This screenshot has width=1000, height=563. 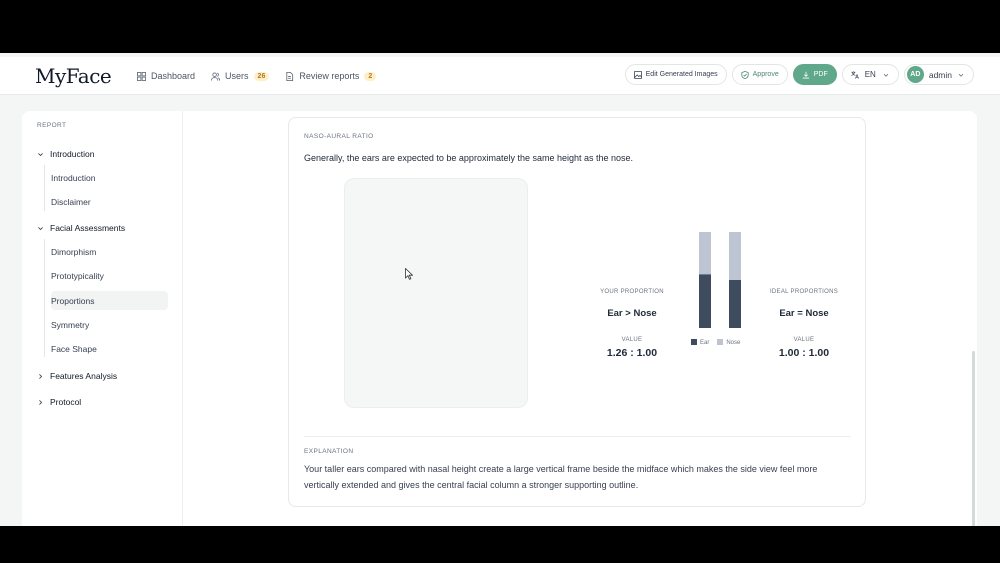 What do you see at coordinates (733, 343) in the screenshot?
I see `legend-nose-label: Nose` at bounding box center [733, 343].